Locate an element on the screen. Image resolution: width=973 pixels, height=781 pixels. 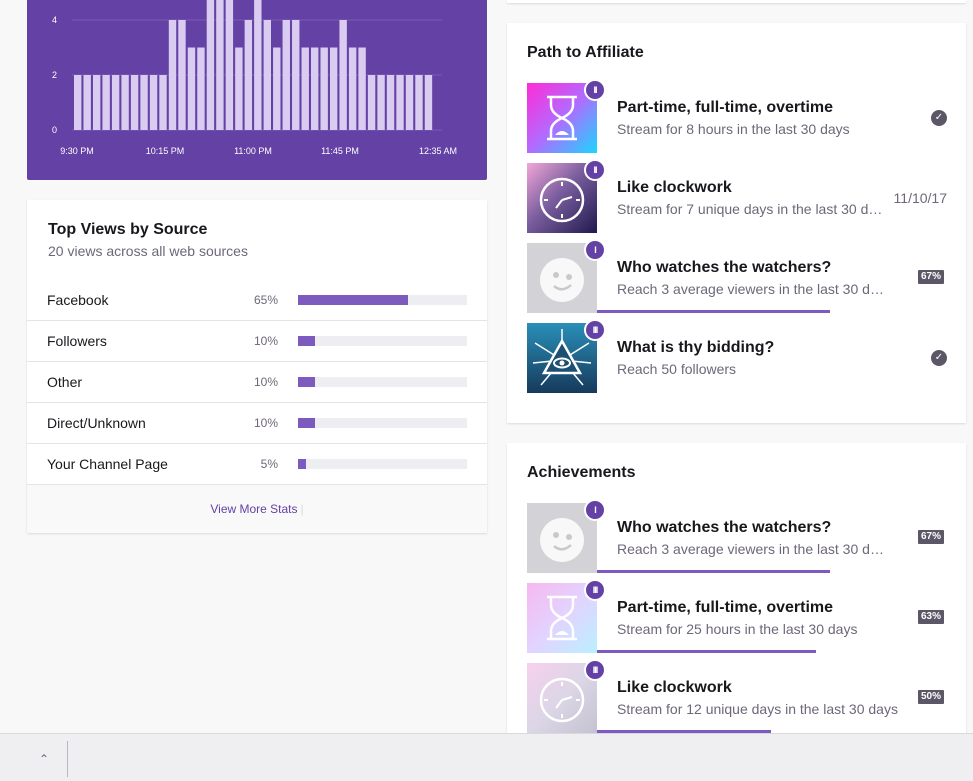
source-name: Followers is located at coordinates (77, 341).